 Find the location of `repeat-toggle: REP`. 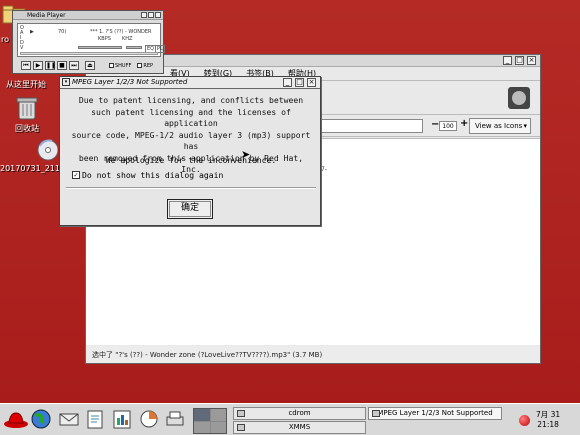

repeat-toggle: REP is located at coordinates (145, 66).